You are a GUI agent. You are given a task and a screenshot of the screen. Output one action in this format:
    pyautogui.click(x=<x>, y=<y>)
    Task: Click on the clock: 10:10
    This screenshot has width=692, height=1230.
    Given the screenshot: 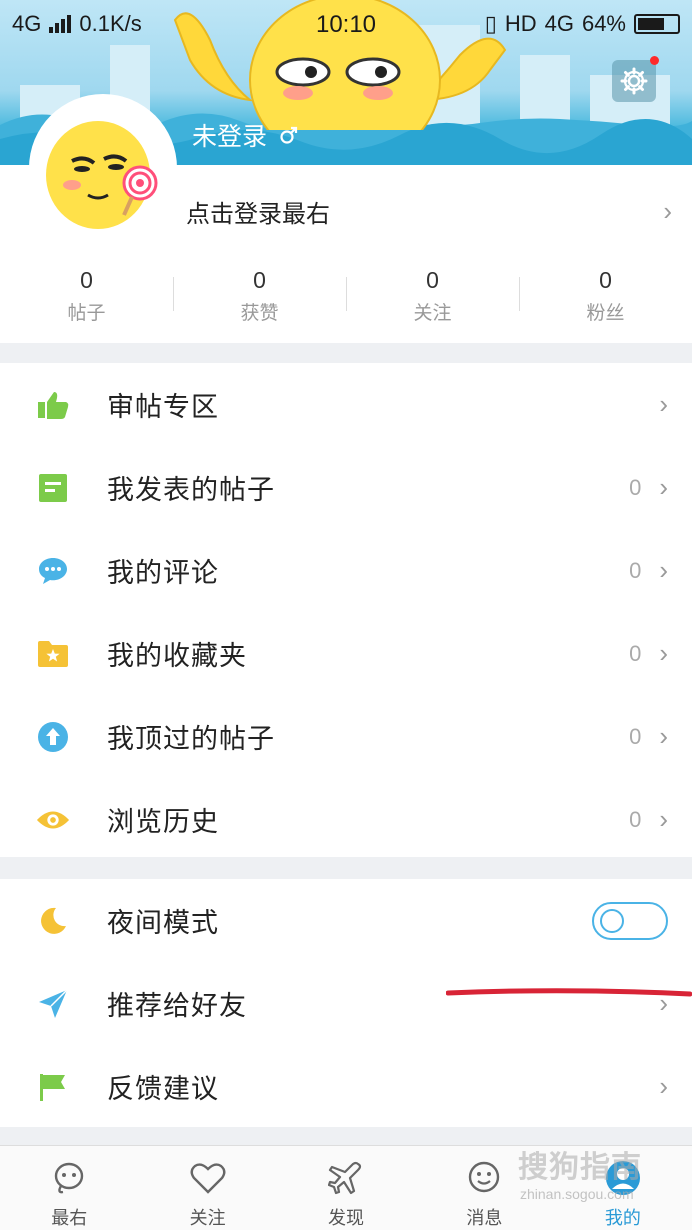 What is the action you would take?
    pyautogui.click(x=346, y=24)
    